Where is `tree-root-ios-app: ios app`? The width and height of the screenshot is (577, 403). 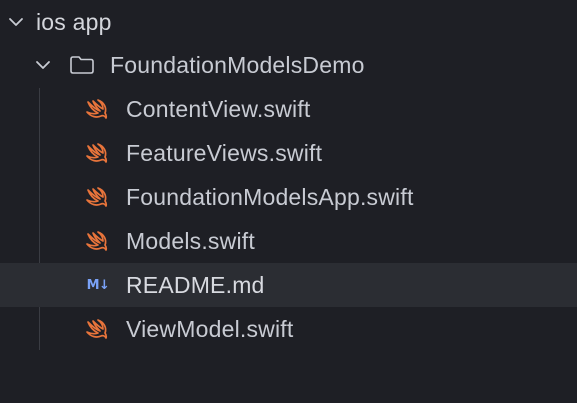
tree-root-ios-app: ios app is located at coordinates (288, 22).